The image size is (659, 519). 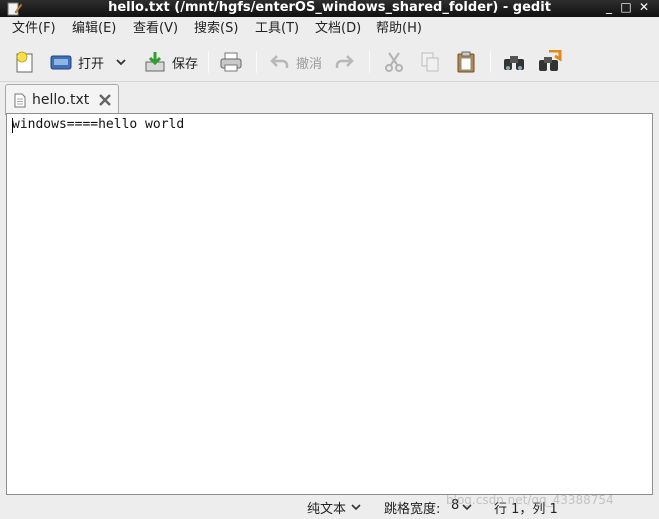 What do you see at coordinates (326, 507) in the screenshot?
I see `language-selector-label: 纯文本` at bounding box center [326, 507].